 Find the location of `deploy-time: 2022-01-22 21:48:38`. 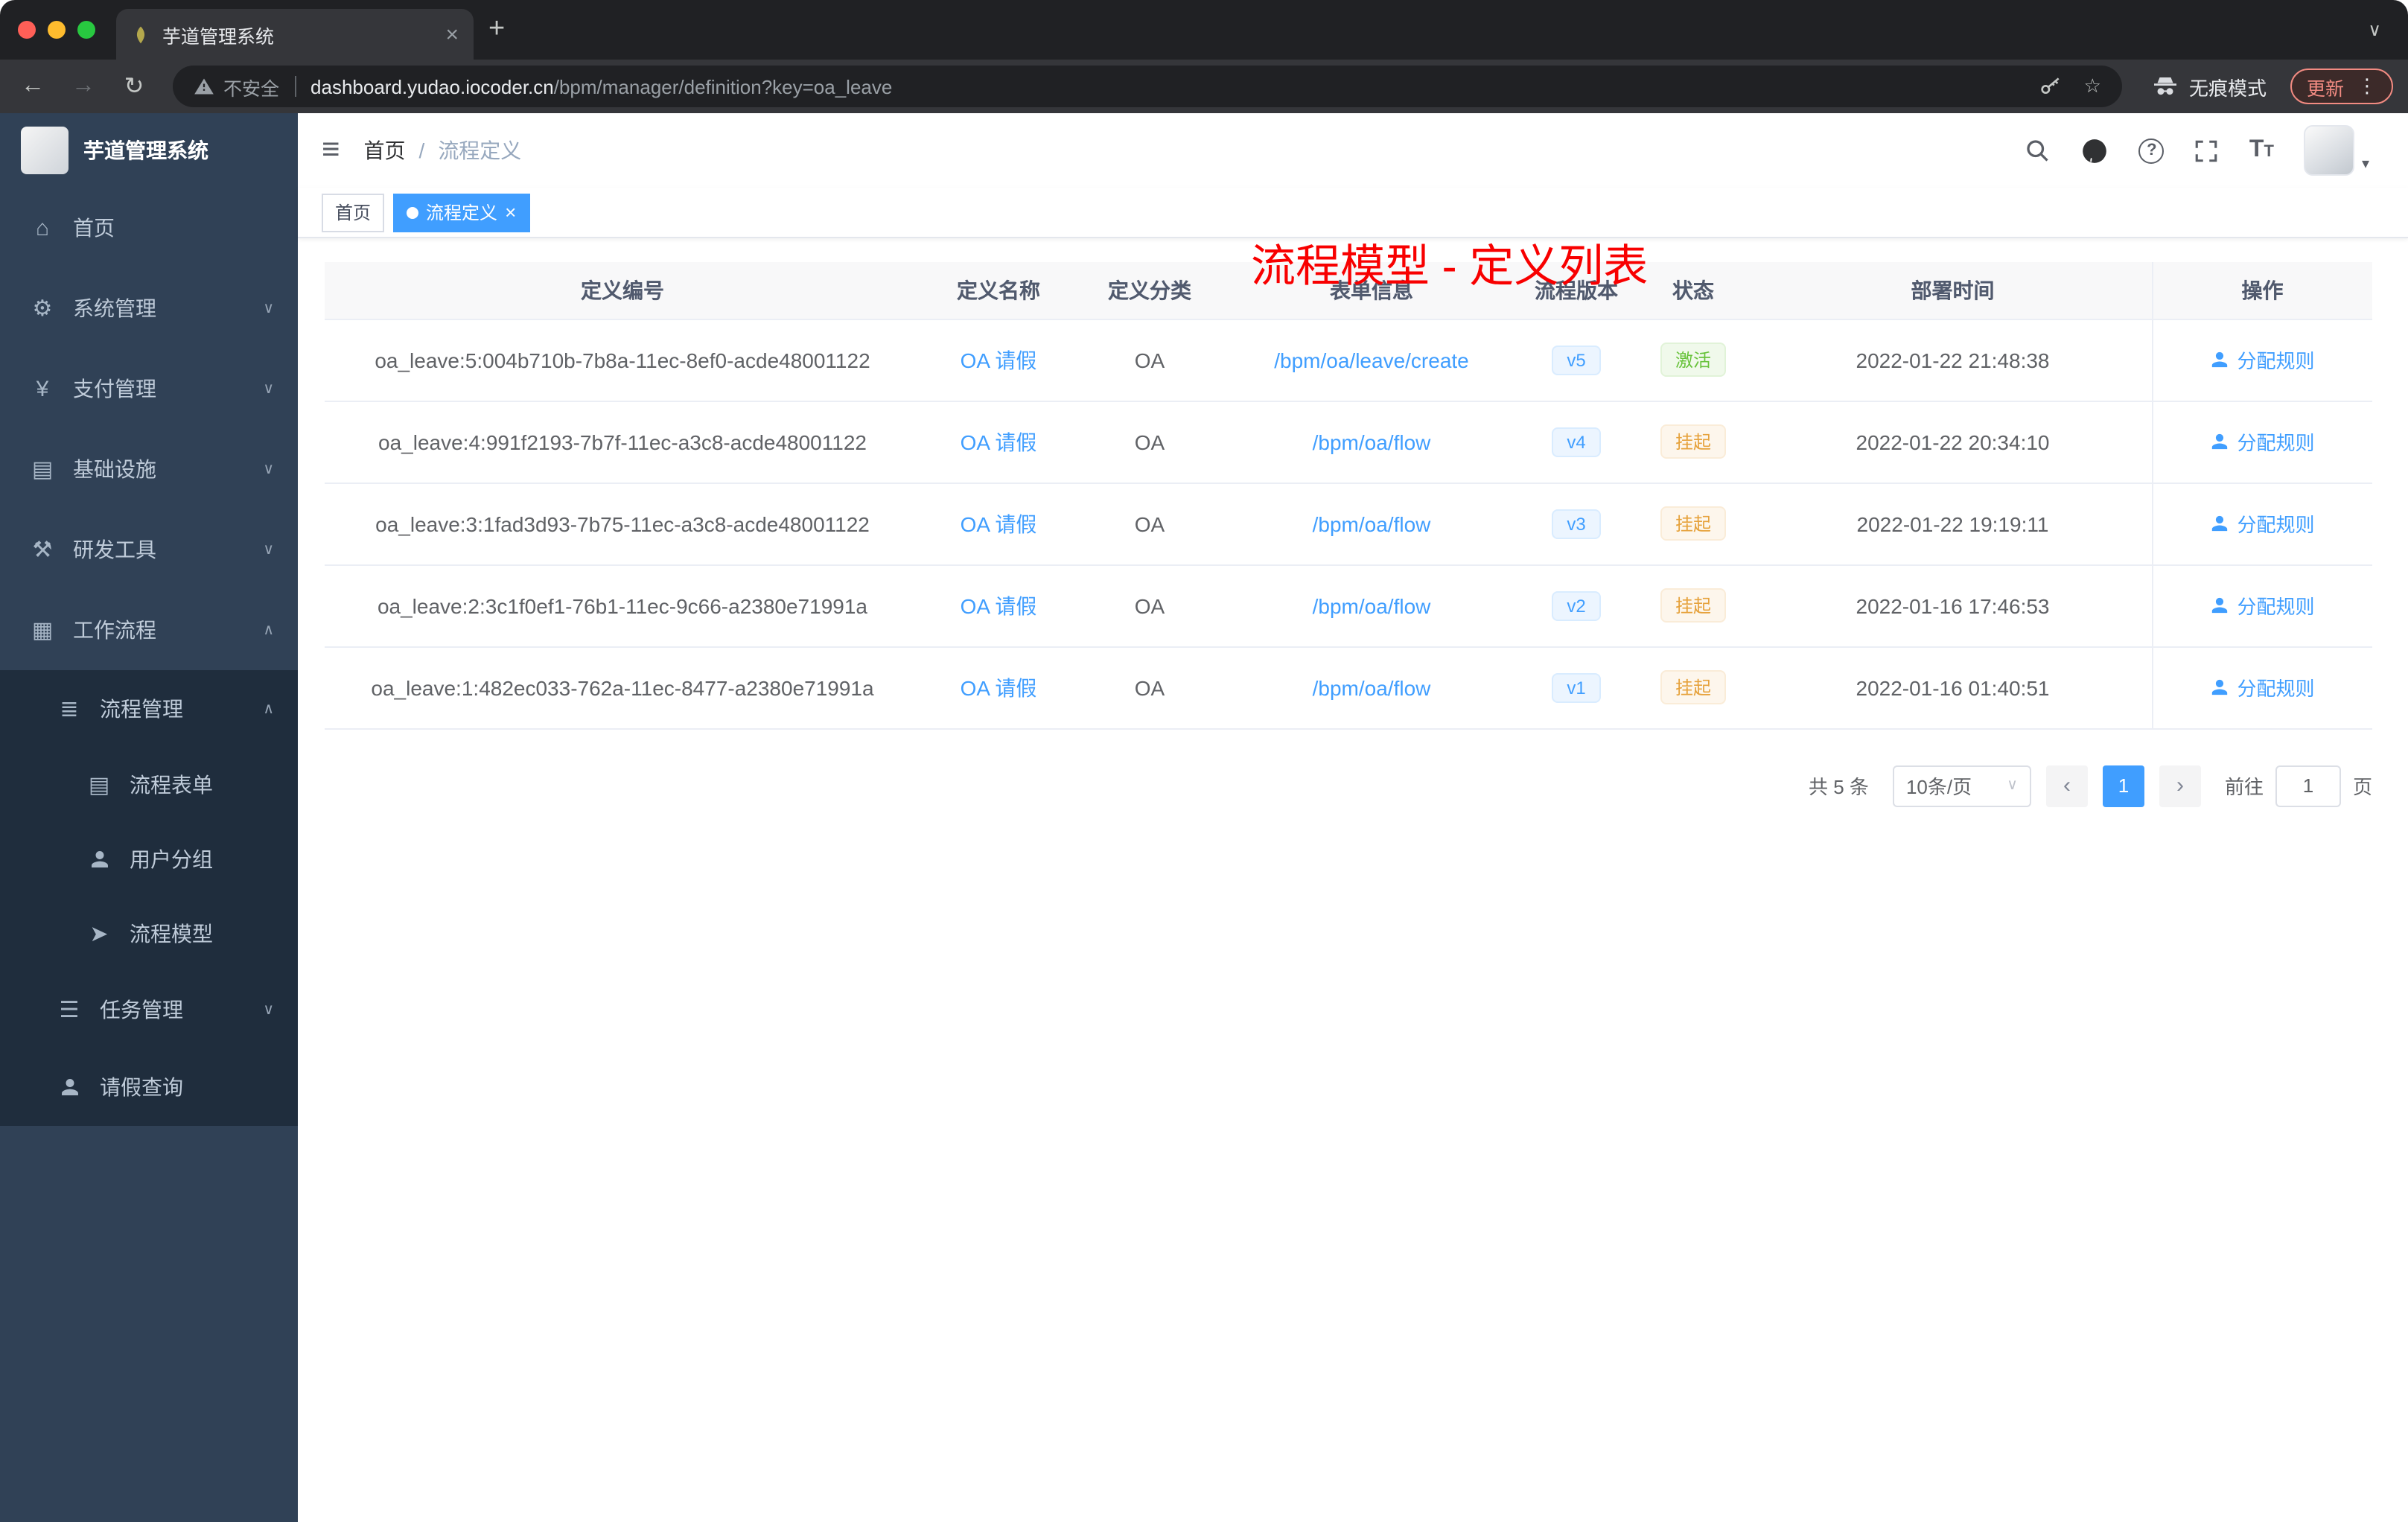

deploy-time: 2022-01-22 21:48:38 is located at coordinates (1953, 360).